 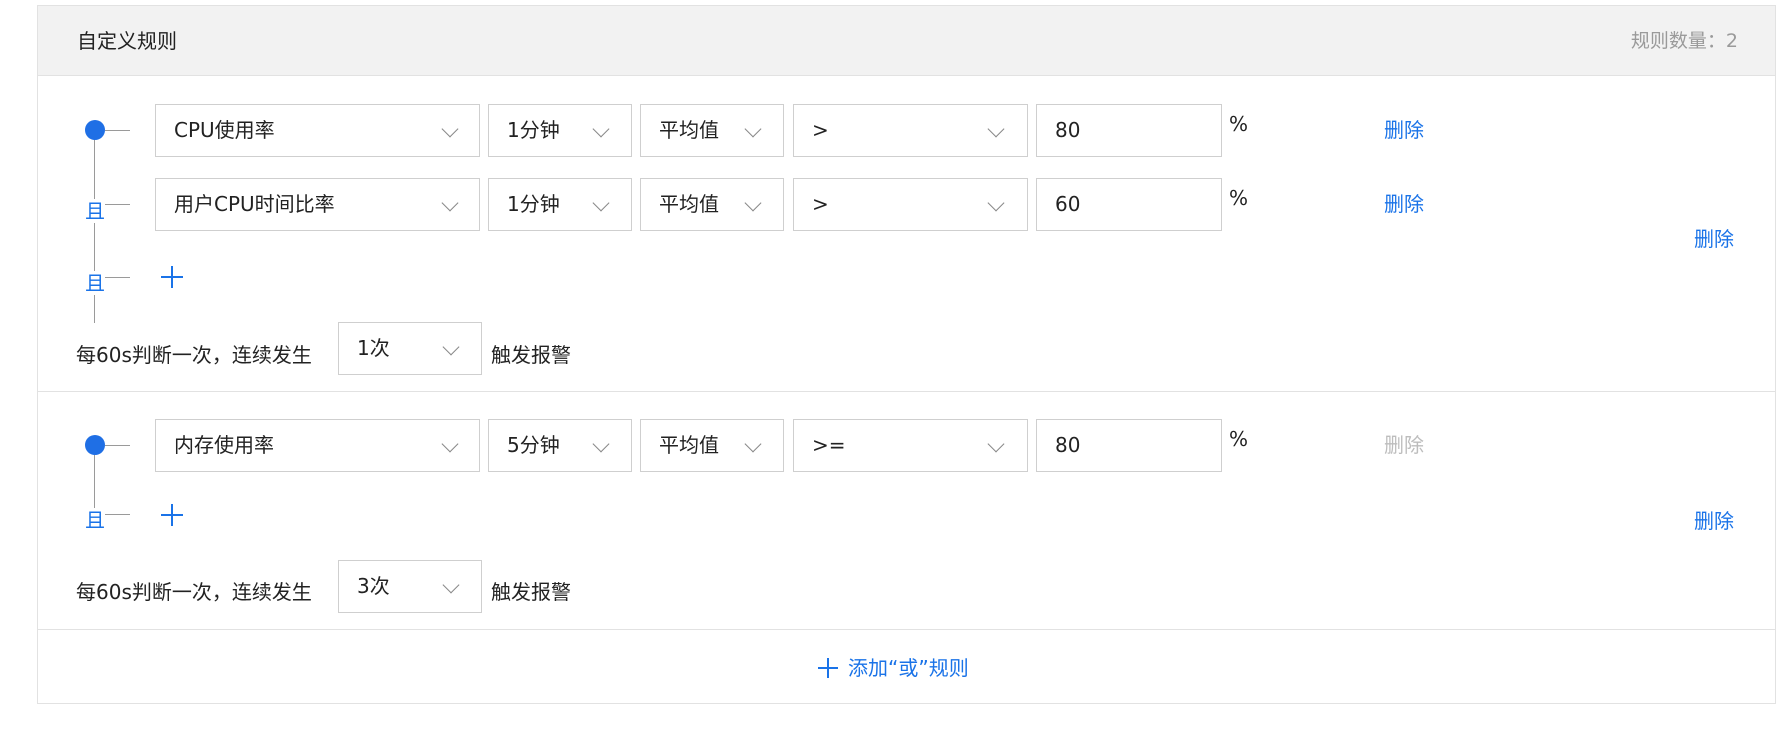 I want to click on metric-value: 用户CPU时间比率, so click(x=254, y=204).